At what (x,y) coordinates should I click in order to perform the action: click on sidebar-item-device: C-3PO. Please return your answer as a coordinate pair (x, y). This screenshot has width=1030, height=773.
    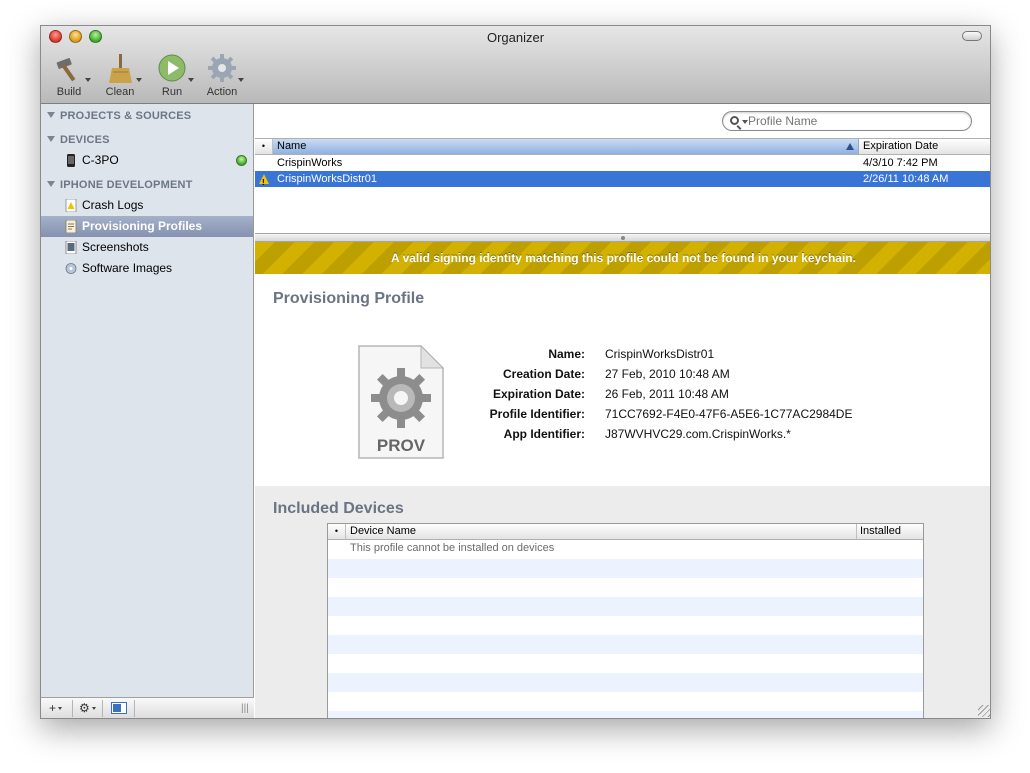
    Looking at the image, I should click on (147, 160).